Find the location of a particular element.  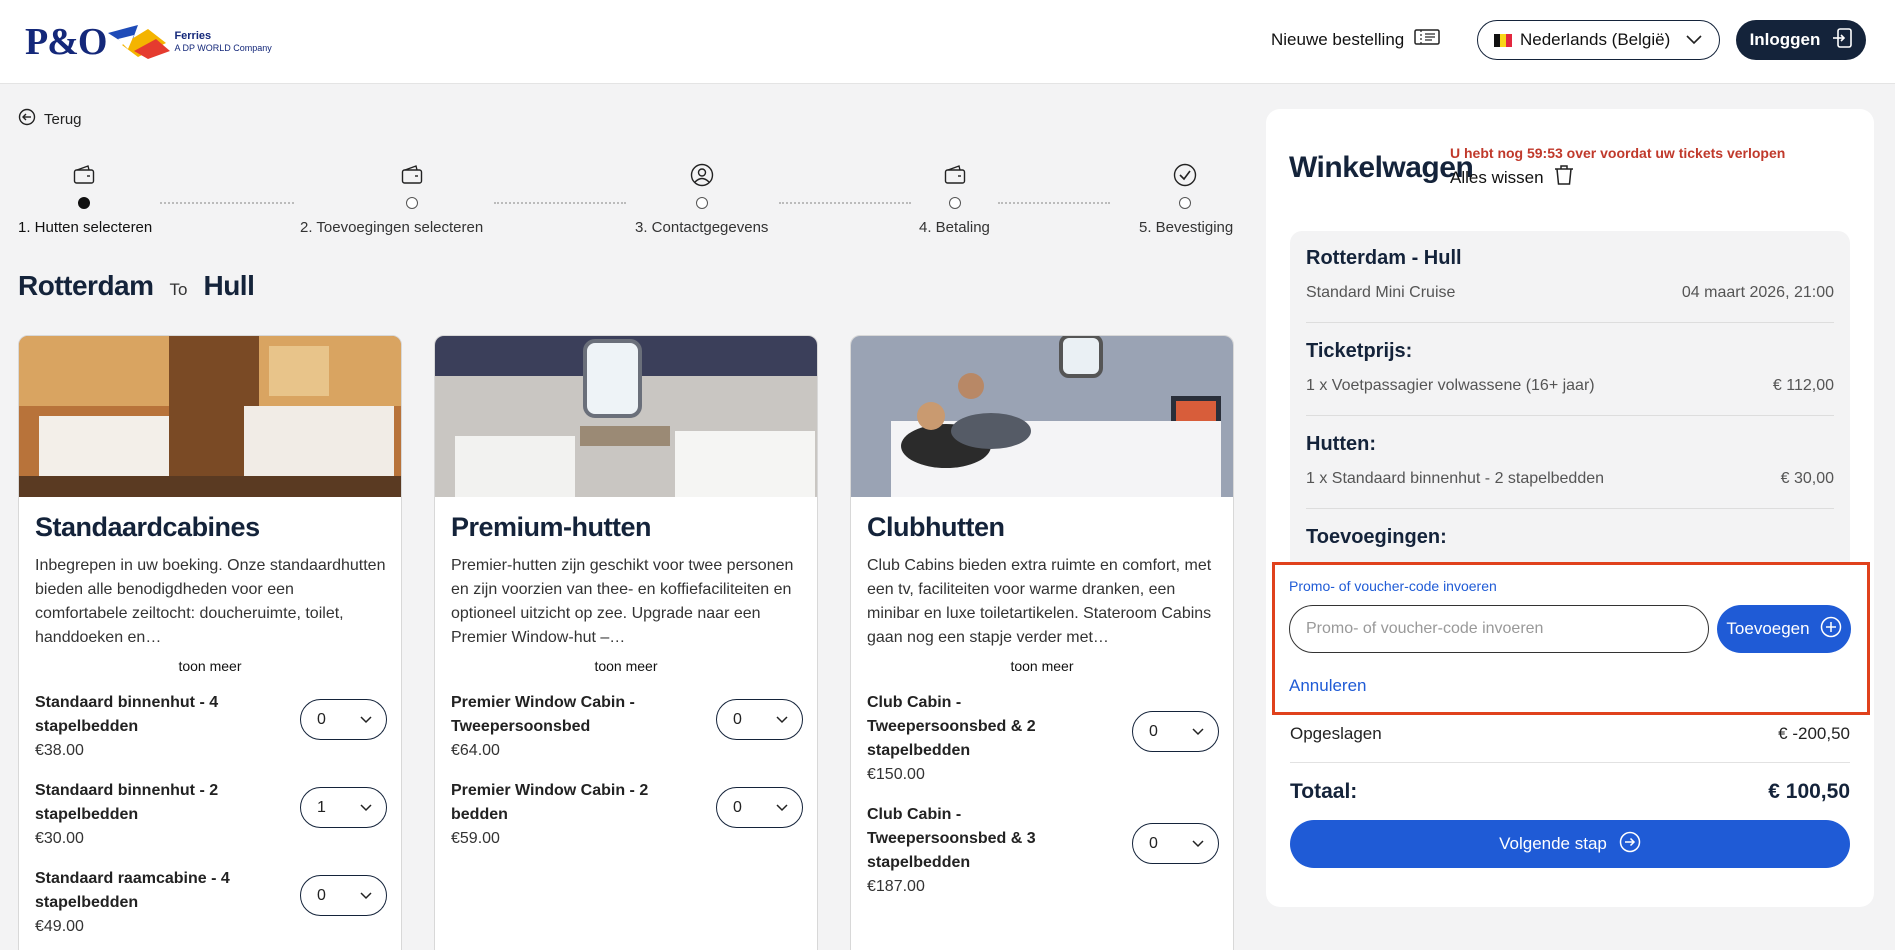

new-order-link: Nieuwe bestelling is located at coordinates (1355, 39).